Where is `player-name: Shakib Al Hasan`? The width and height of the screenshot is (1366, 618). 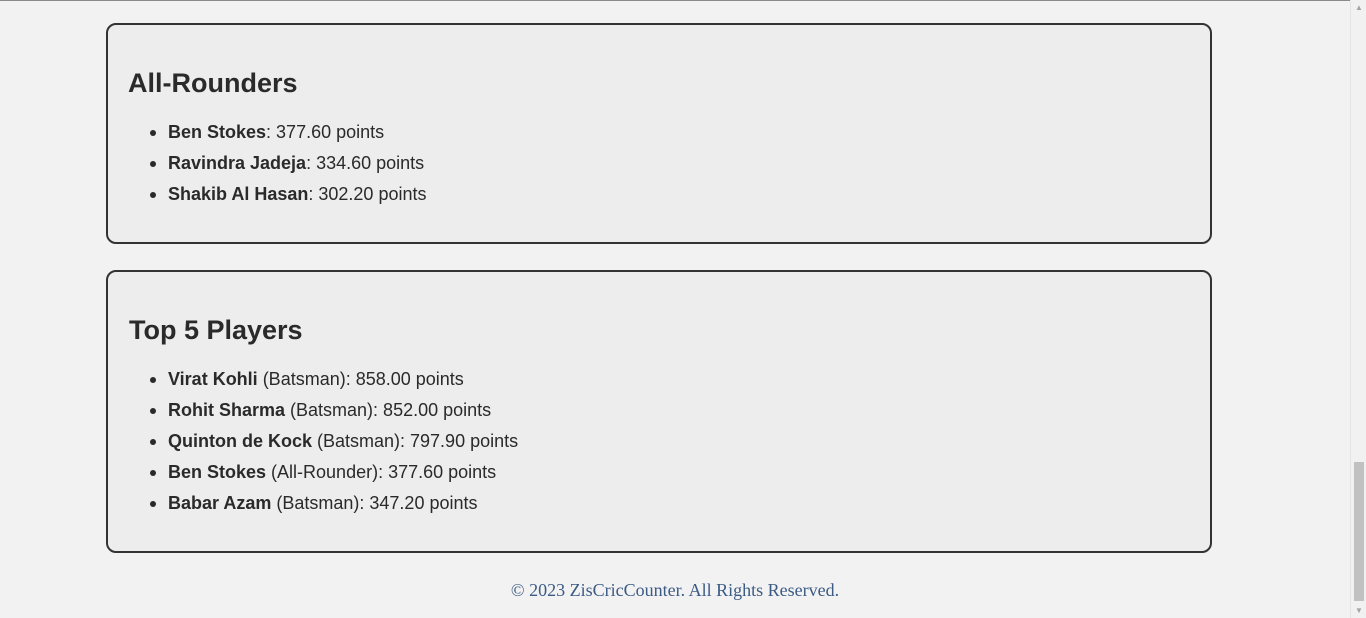
player-name: Shakib Al Hasan is located at coordinates (238, 194).